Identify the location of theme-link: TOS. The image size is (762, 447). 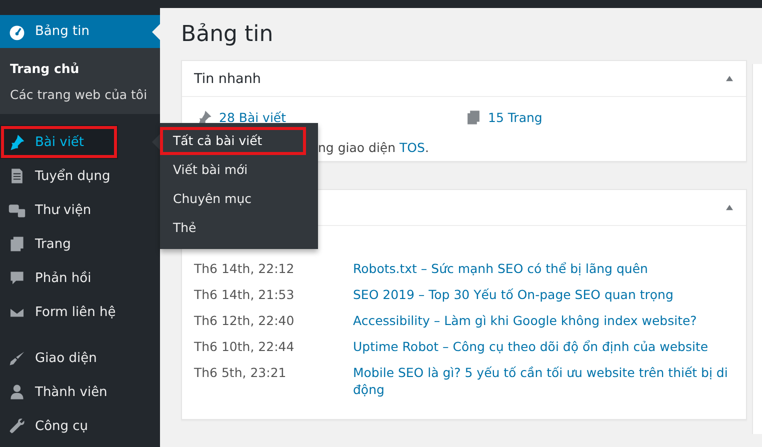
(412, 147).